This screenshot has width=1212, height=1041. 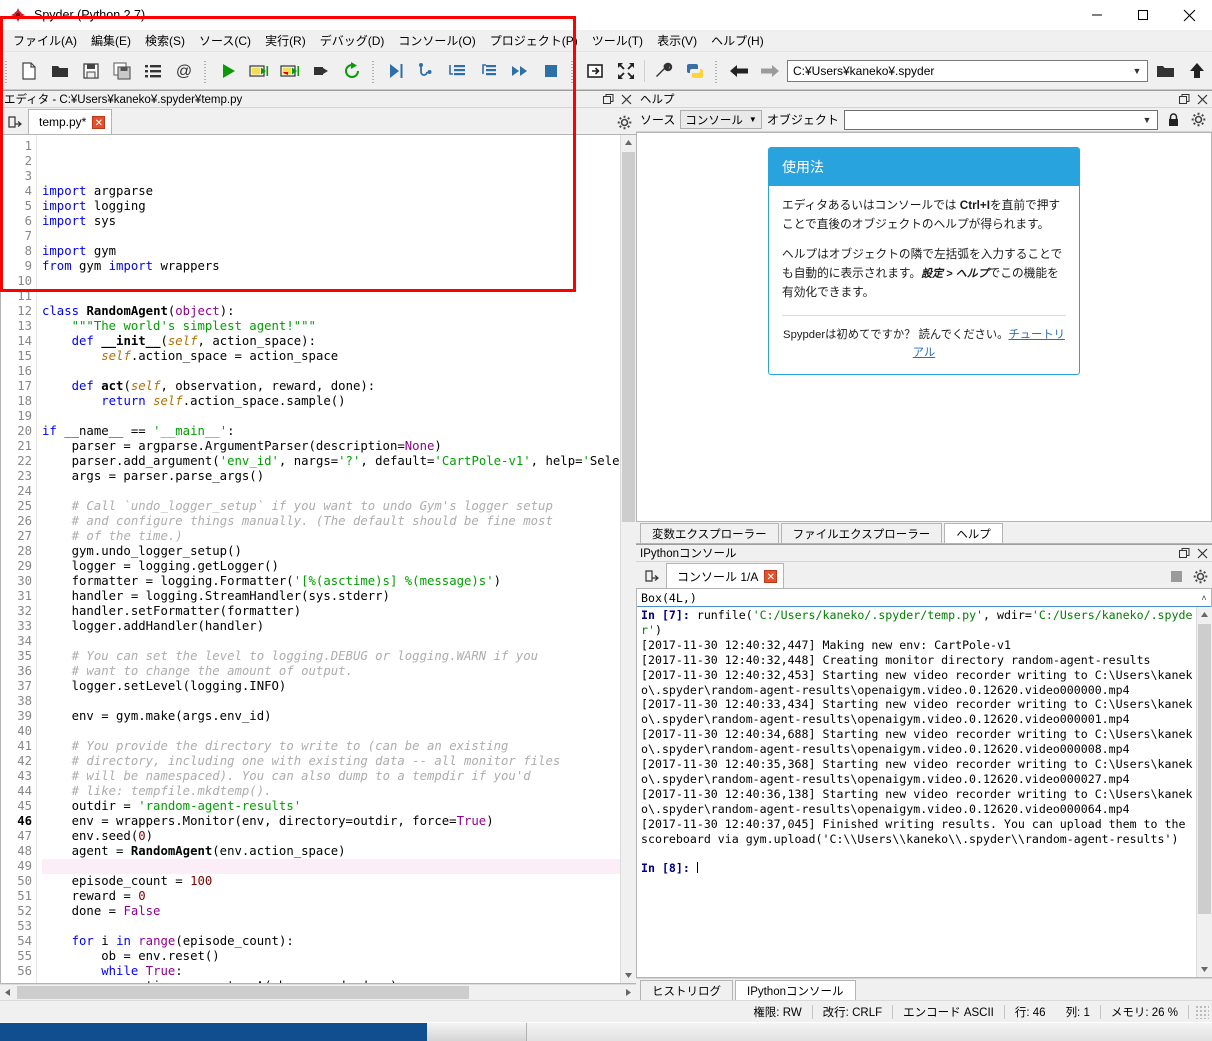 What do you see at coordinates (331, 956) in the screenshot?
I see `code-line: ob = env.reset()` at bounding box center [331, 956].